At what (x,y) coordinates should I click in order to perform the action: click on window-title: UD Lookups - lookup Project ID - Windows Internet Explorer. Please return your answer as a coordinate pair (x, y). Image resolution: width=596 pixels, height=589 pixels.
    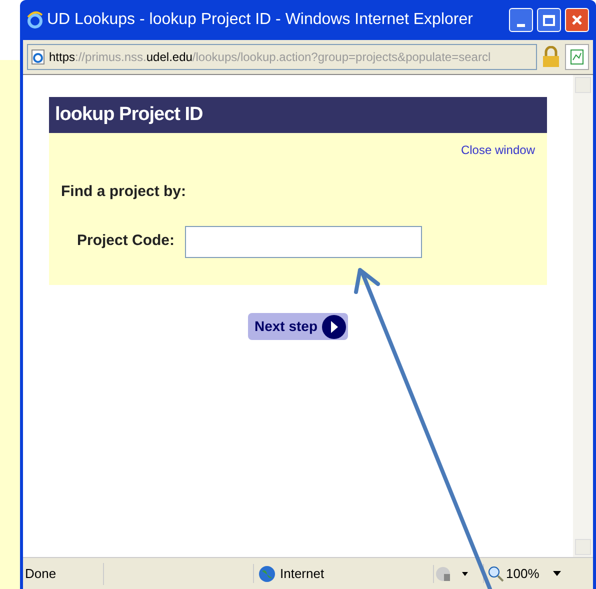
    Looking at the image, I should click on (260, 20).